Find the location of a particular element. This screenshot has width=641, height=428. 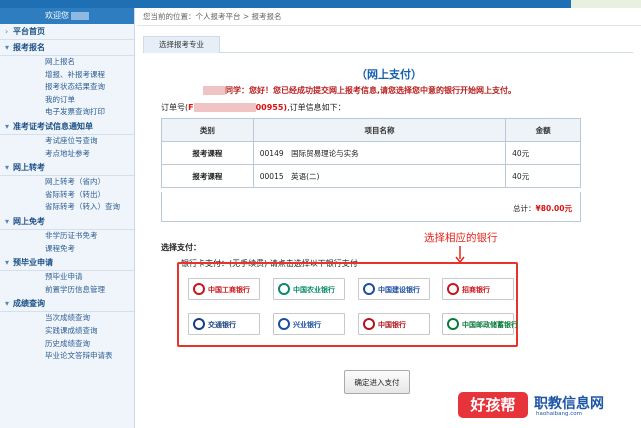

bank-button-psbc: 中国邮政储蓄银行 is located at coordinates (480, 324).